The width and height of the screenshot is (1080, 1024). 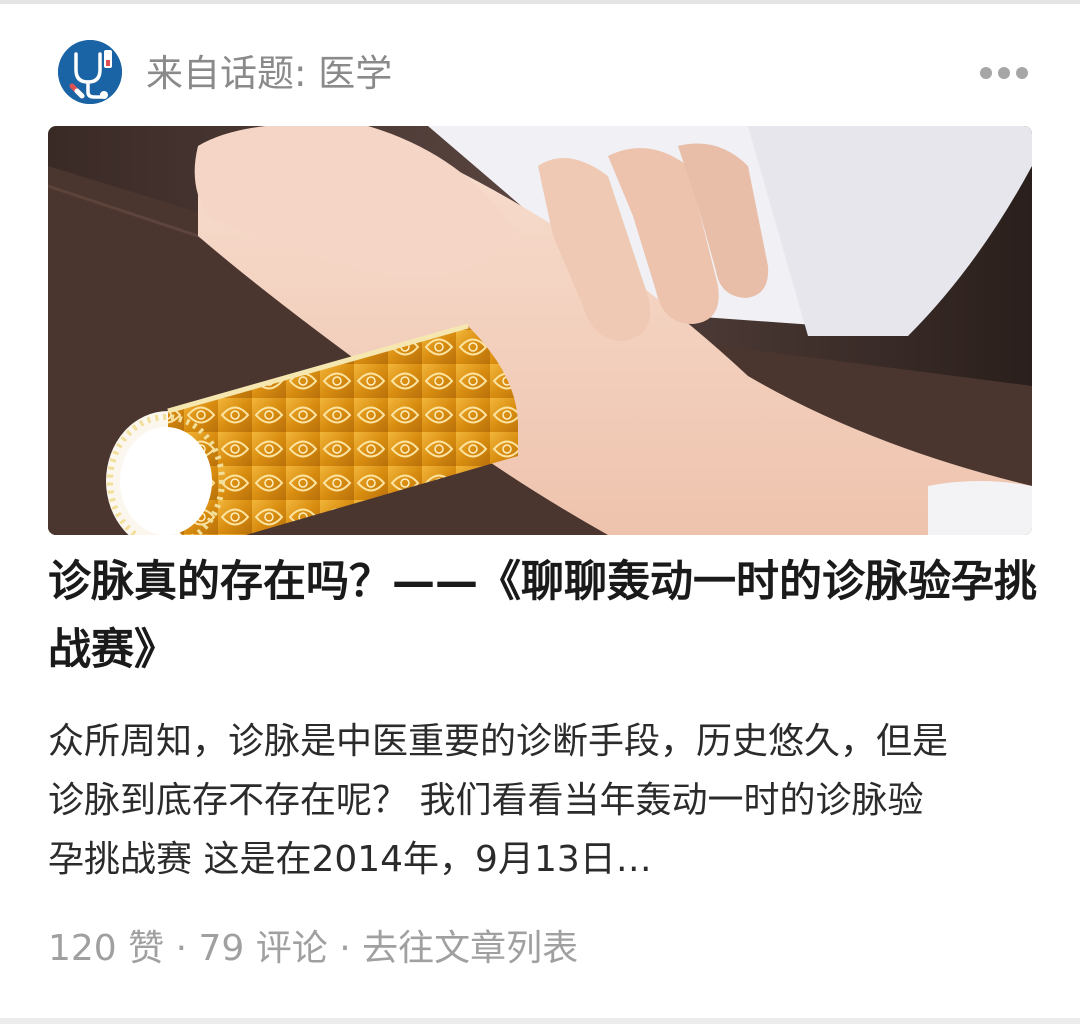 What do you see at coordinates (470, 948) in the screenshot?
I see `article-list-link: 去往文章列表` at bounding box center [470, 948].